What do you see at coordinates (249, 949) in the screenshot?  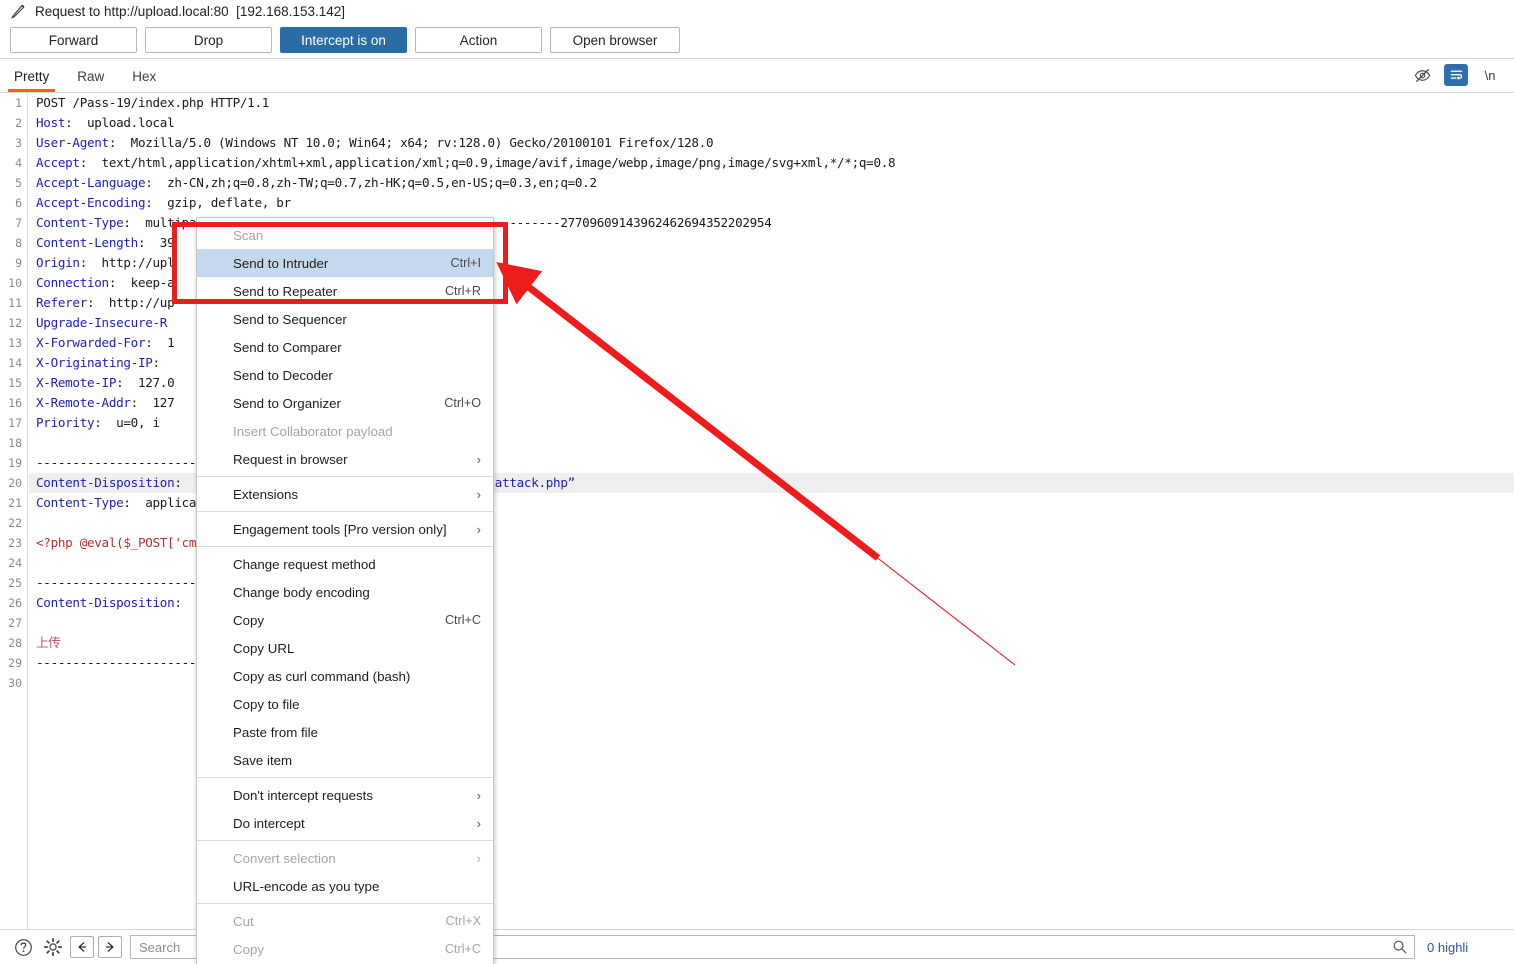 I see `menu-item-label: Copy` at bounding box center [249, 949].